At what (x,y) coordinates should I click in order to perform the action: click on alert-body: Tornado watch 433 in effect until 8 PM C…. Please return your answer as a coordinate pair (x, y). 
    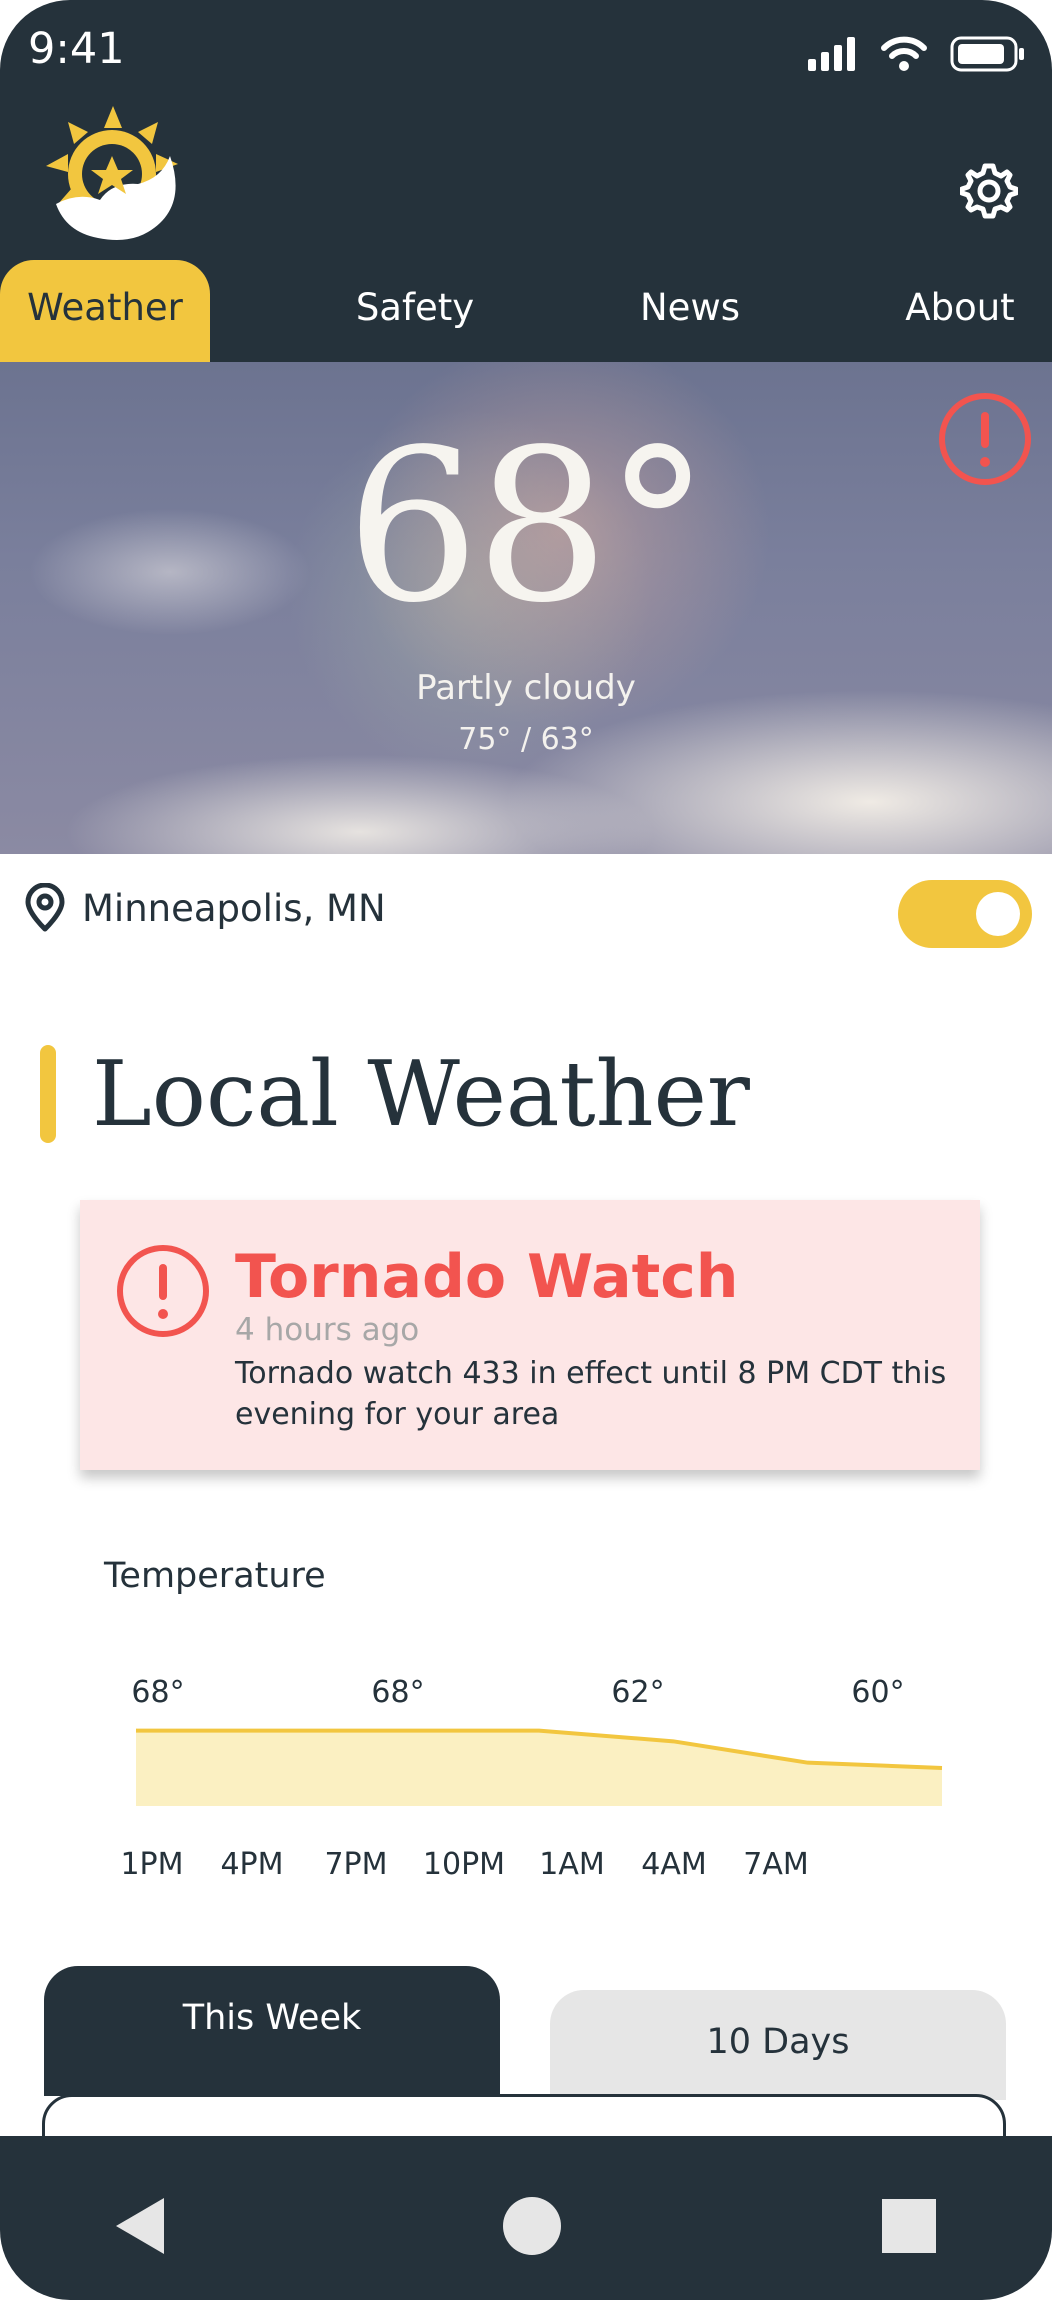
    Looking at the image, I should click on (591, 1394).